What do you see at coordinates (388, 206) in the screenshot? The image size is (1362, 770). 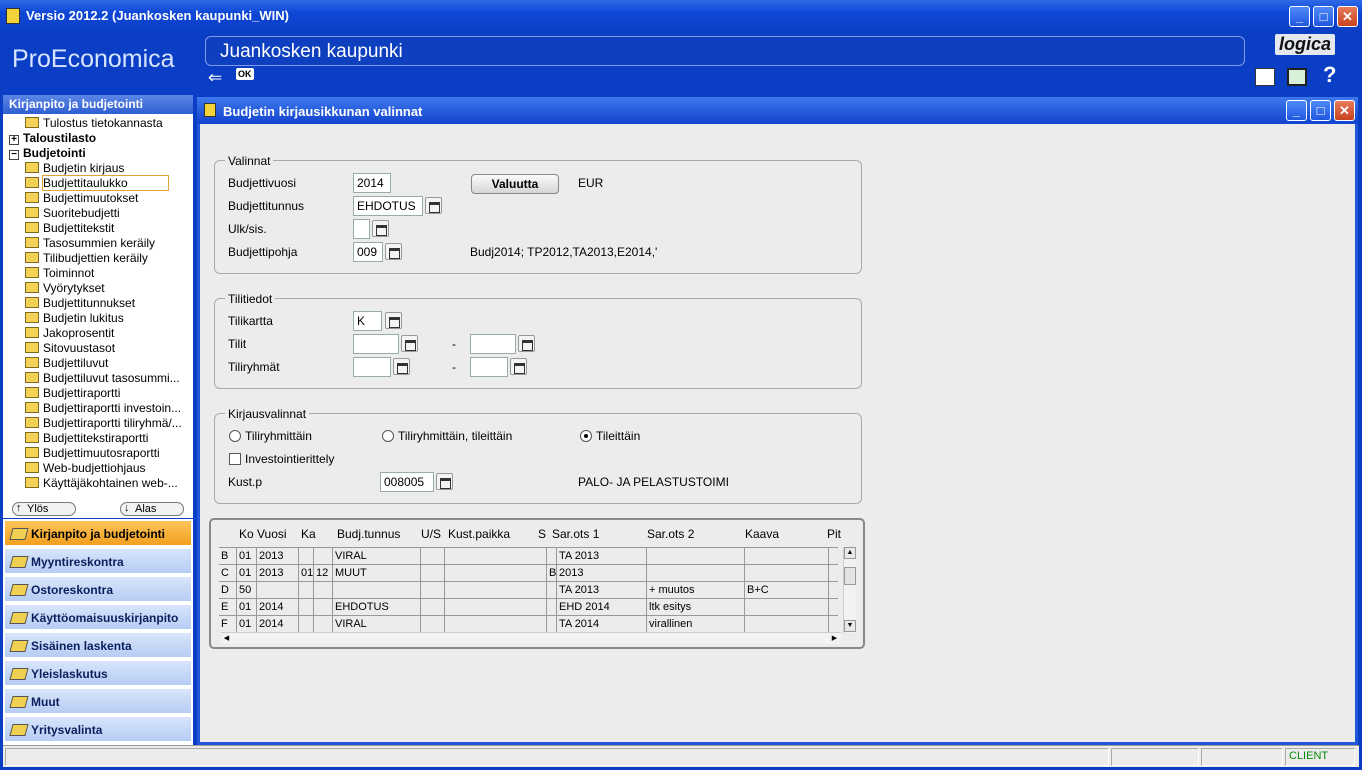 I see `budjettitunnus-input: EHDOTUS` at bounding box center [388, 206].